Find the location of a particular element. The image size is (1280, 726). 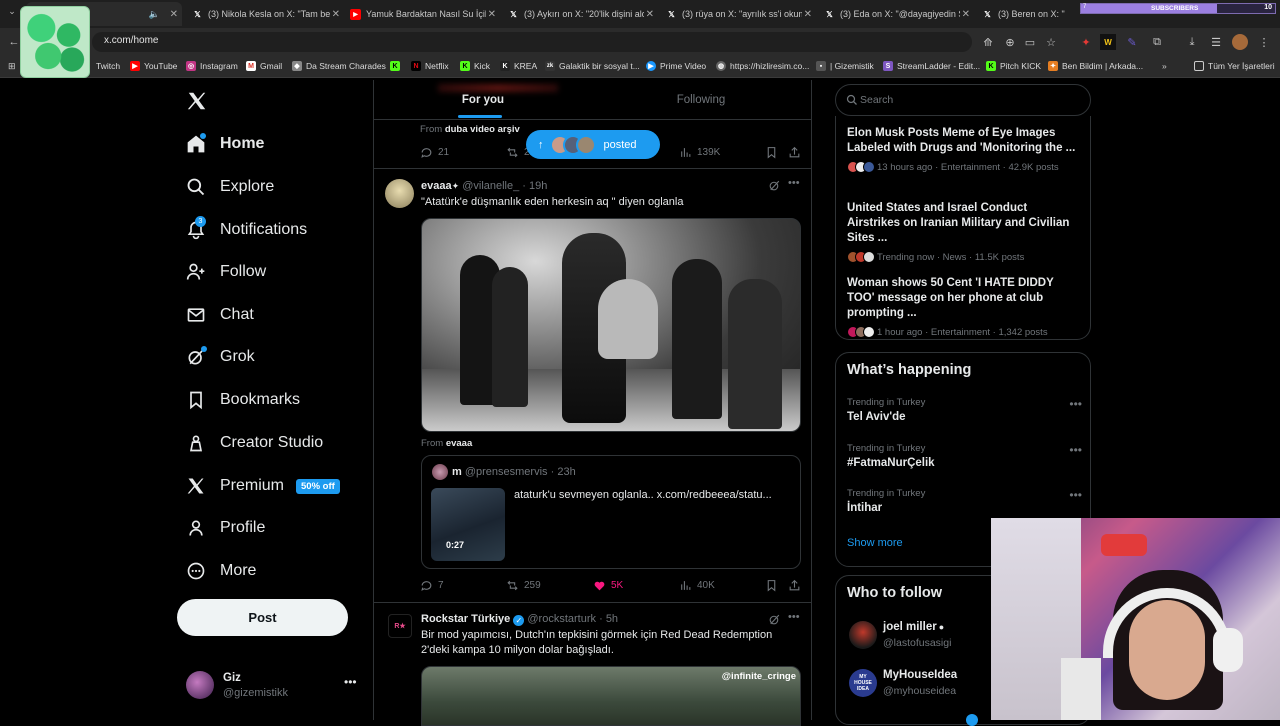

extension-w-icon: W is located at coordinates (1108, 42).